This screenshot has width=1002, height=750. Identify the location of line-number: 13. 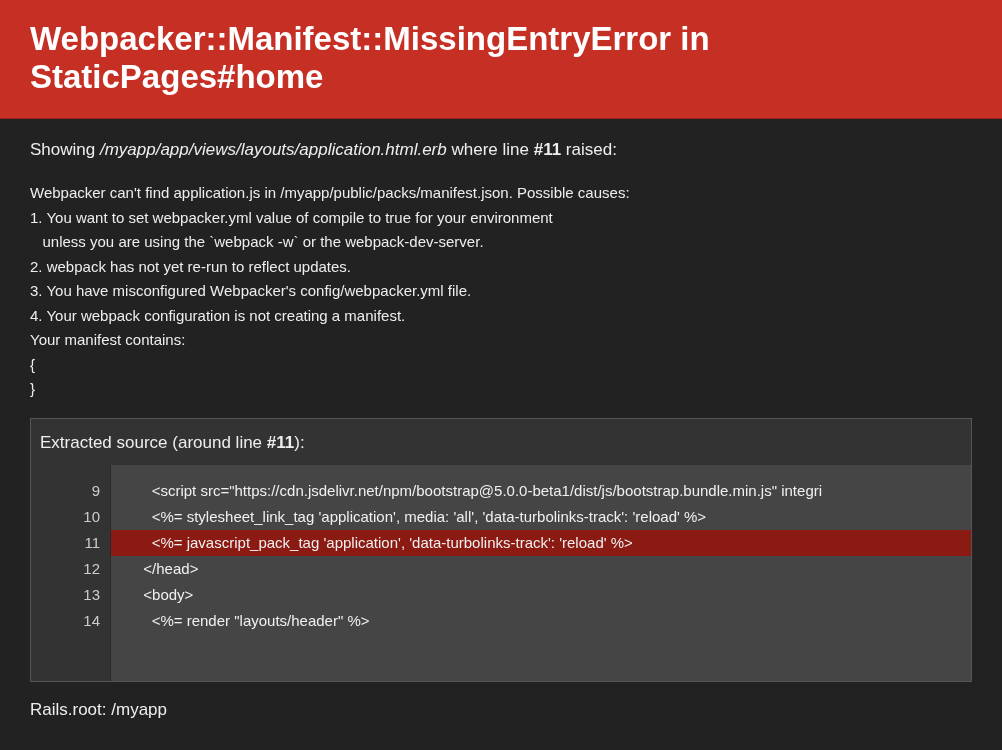
(91, 594).